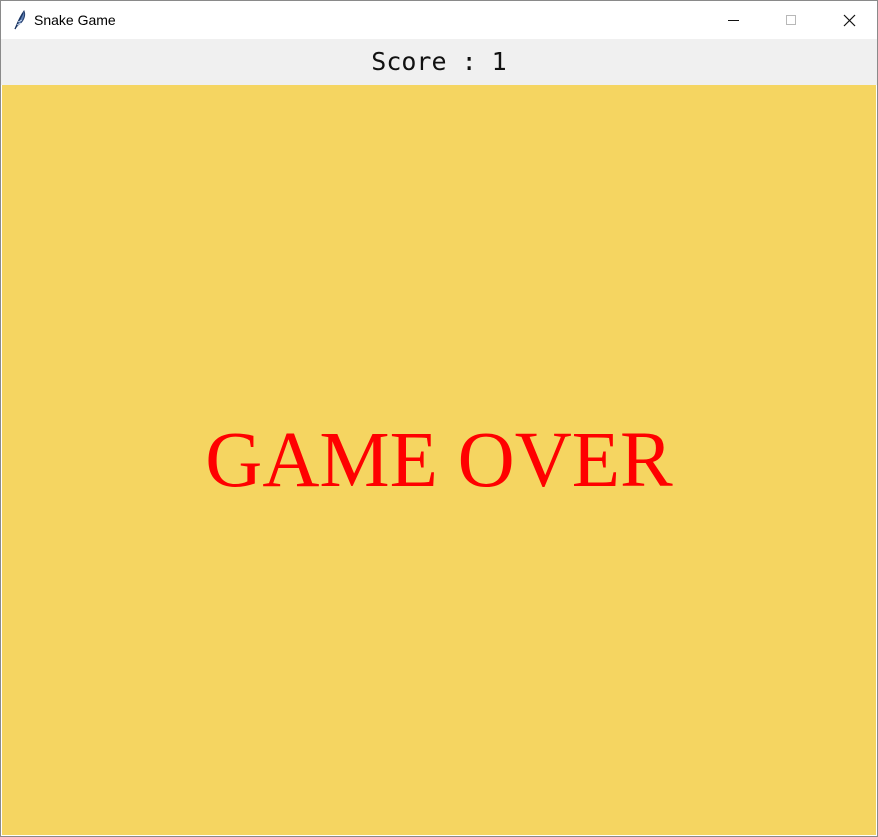  What do you see at coordinates (19, 20) in the screenshot?
I see `feather-icon` at bounding box center [19, 20].